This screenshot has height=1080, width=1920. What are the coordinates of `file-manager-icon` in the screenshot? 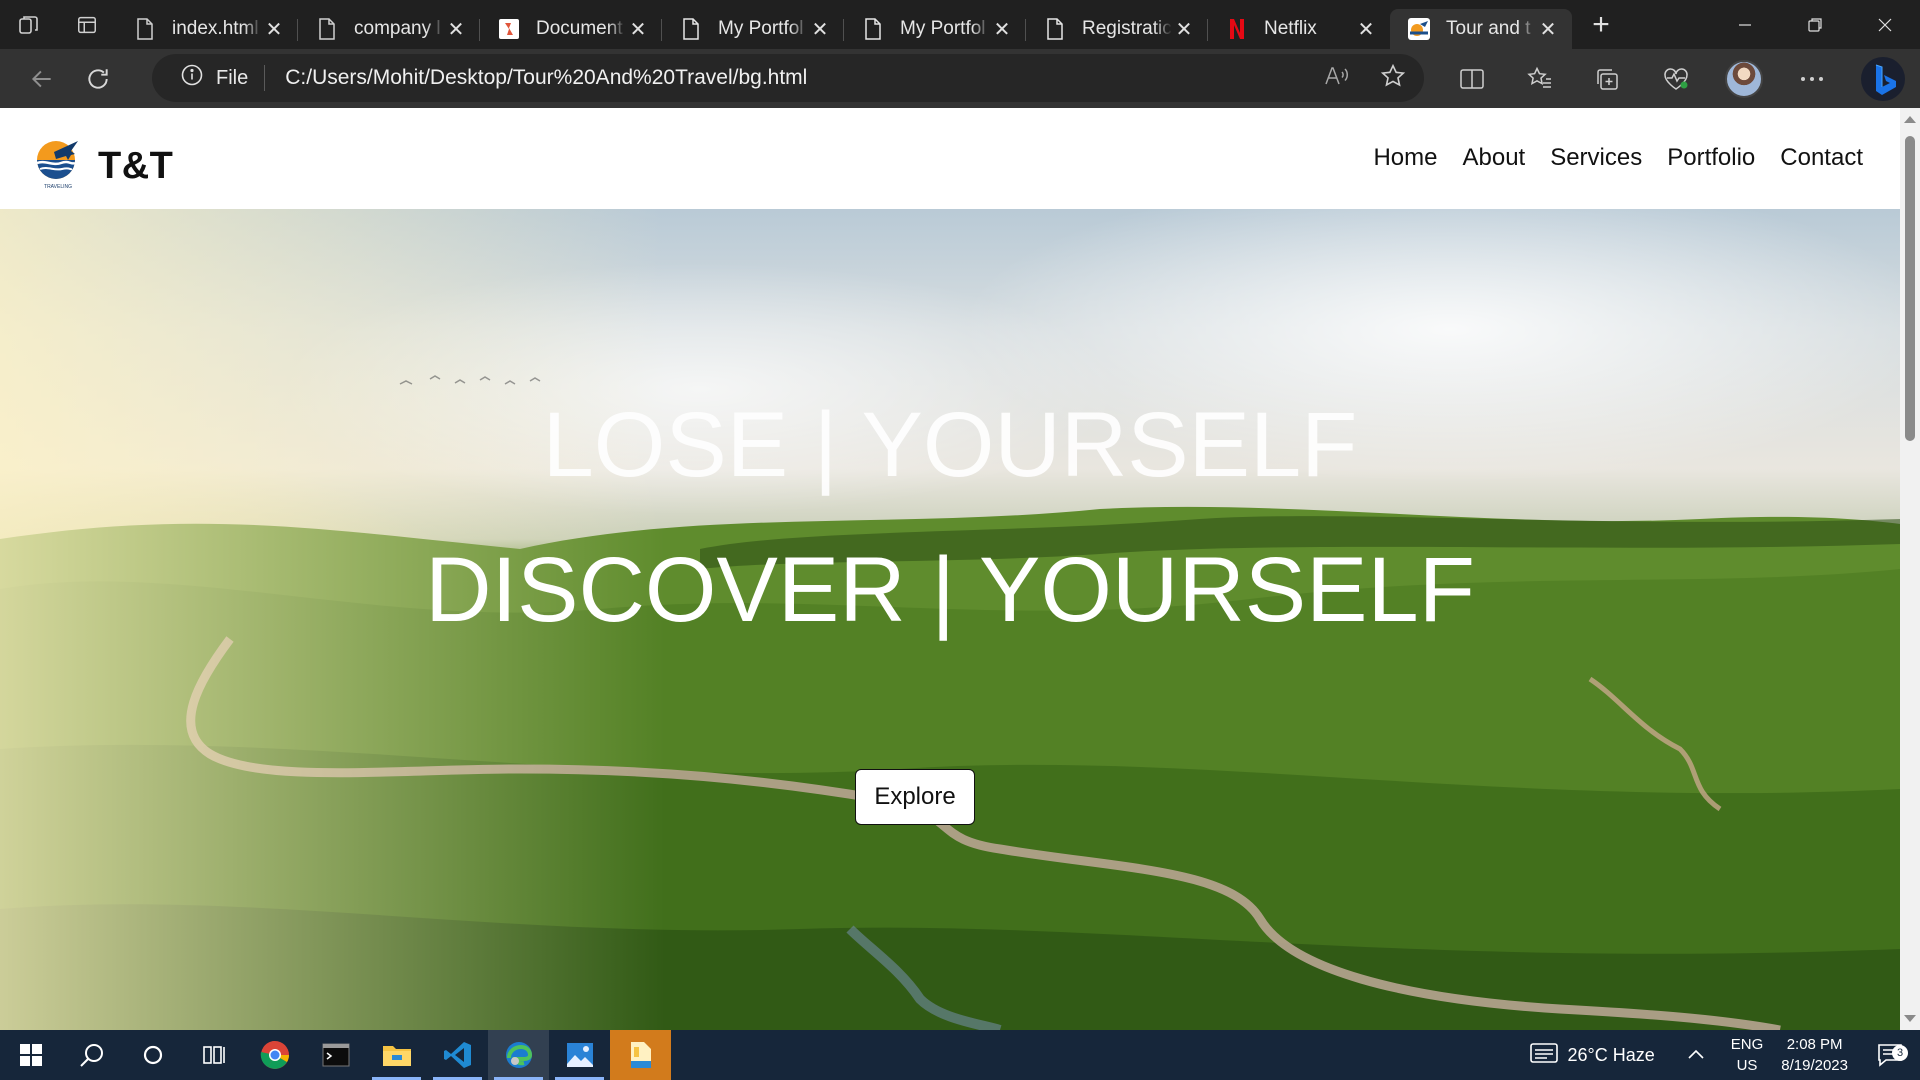 It's located at (640, 1055).